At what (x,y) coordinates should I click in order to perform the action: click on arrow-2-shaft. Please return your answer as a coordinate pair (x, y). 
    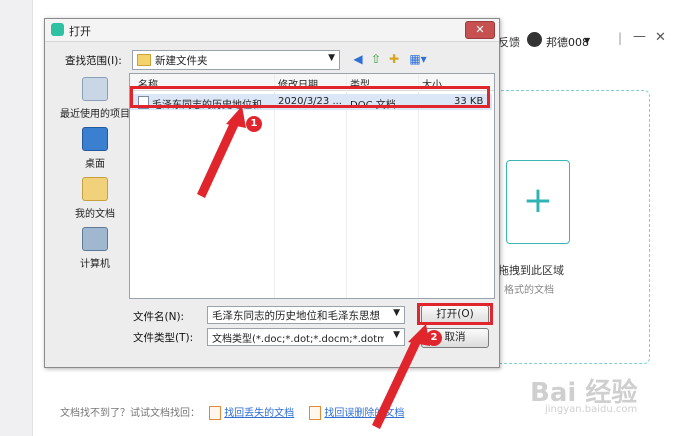
    Looking at the image, I should click on (397, 382).